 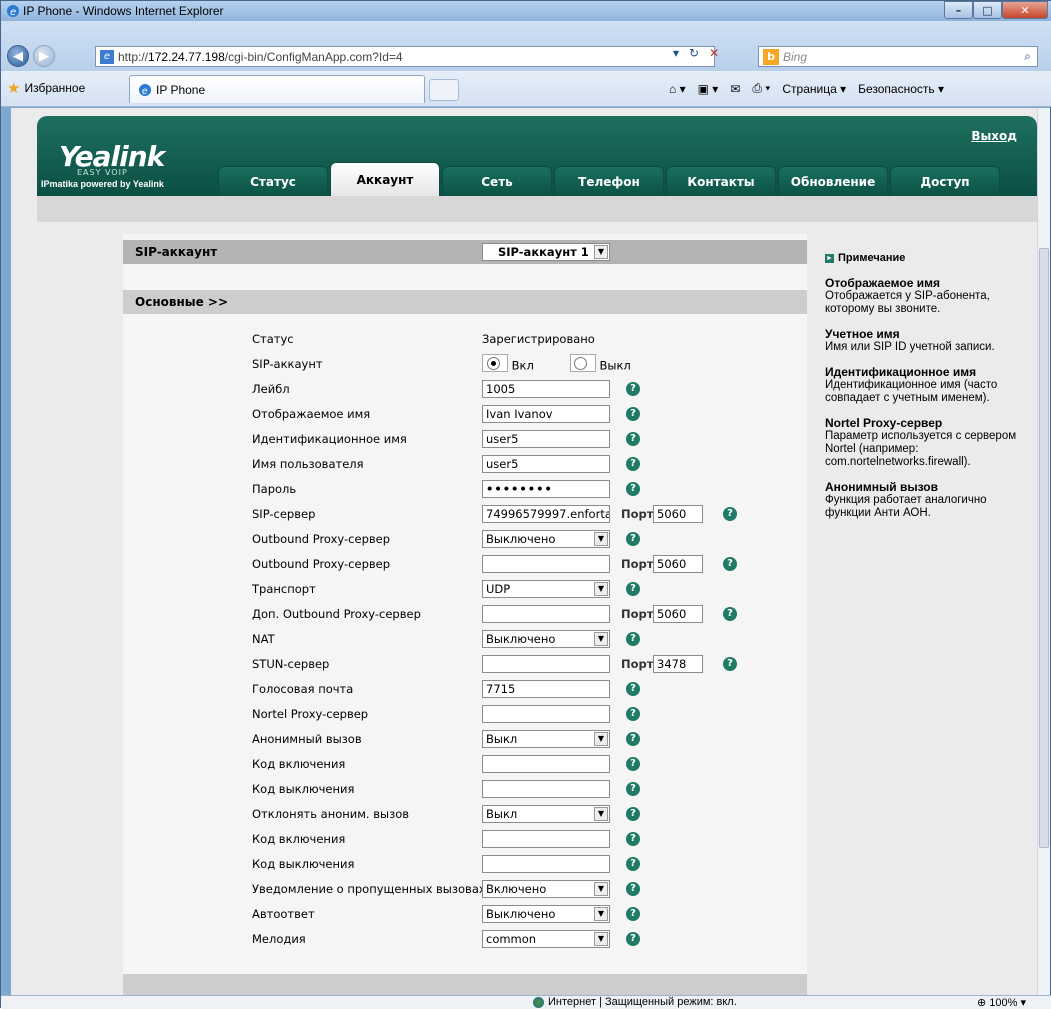 I want to click on sip-server-input: 74996579997.enforta., so click(x=546, y=513).